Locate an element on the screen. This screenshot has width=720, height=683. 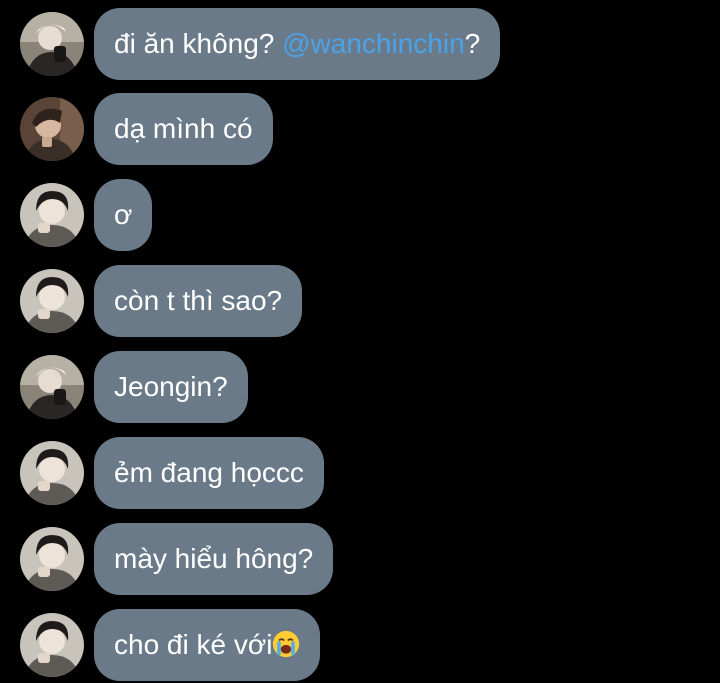
message-bubble: đi ăn không? @wanchinchin? is located at coordinates (297, 44).